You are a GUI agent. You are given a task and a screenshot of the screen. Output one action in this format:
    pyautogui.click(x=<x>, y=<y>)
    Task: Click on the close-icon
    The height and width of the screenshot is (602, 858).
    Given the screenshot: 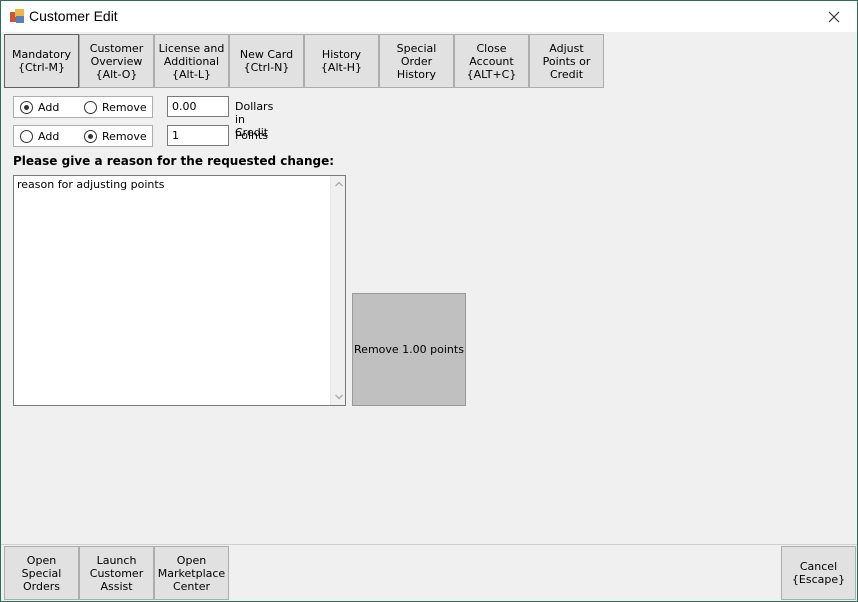 What is the action you would take?
    pyautogui.click(x=834, y=16)
    